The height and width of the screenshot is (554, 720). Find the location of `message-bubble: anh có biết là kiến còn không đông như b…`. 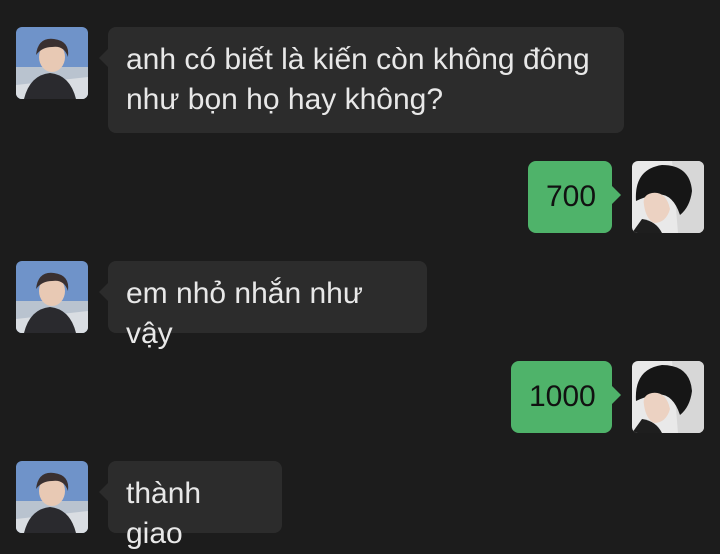

message-bubble: anh có biết là kiến còn không đông như b… is located at coordinates (361, 80).